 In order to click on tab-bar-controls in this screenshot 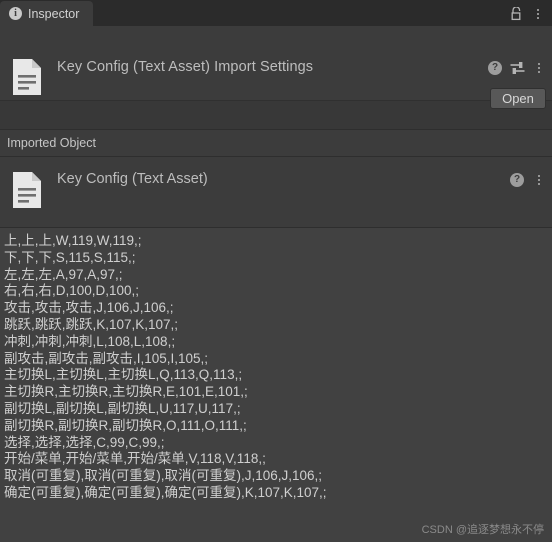, I will do `click(531, 16)`.